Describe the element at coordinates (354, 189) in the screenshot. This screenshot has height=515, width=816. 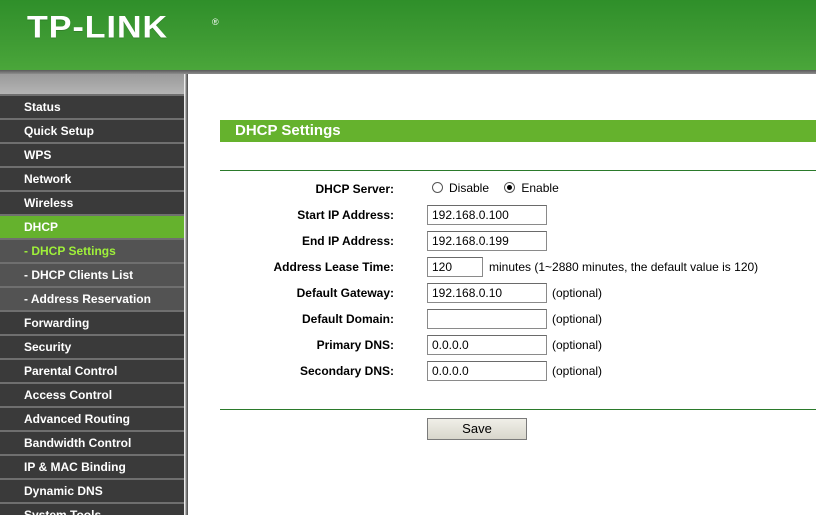
I see `dhcp-server-label: DHCP Server:` at that location.